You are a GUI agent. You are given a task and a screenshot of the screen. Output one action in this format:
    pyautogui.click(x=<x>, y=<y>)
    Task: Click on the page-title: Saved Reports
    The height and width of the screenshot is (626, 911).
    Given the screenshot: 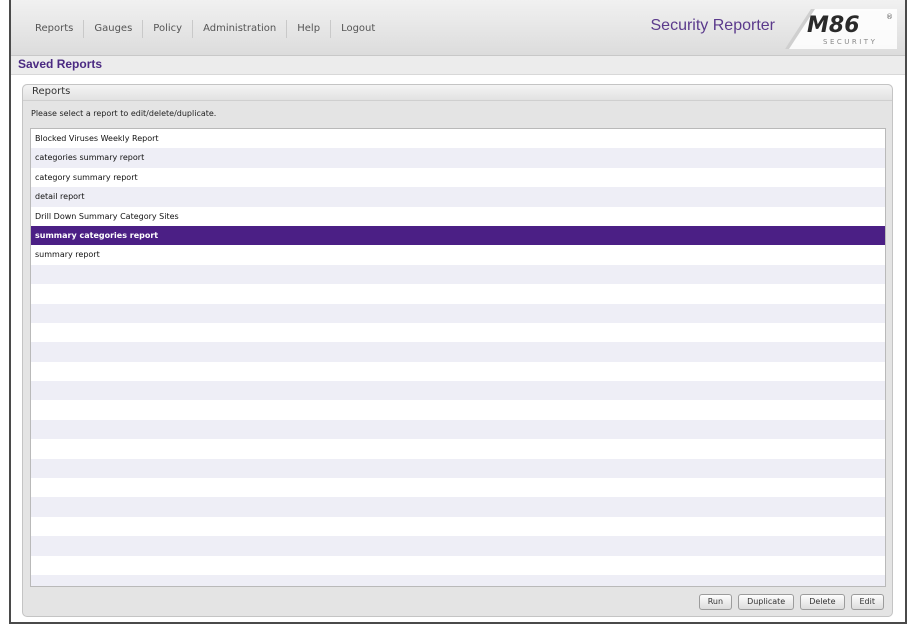 What is the action you would take?
    pyautogui.click(x=60, y=64)
    